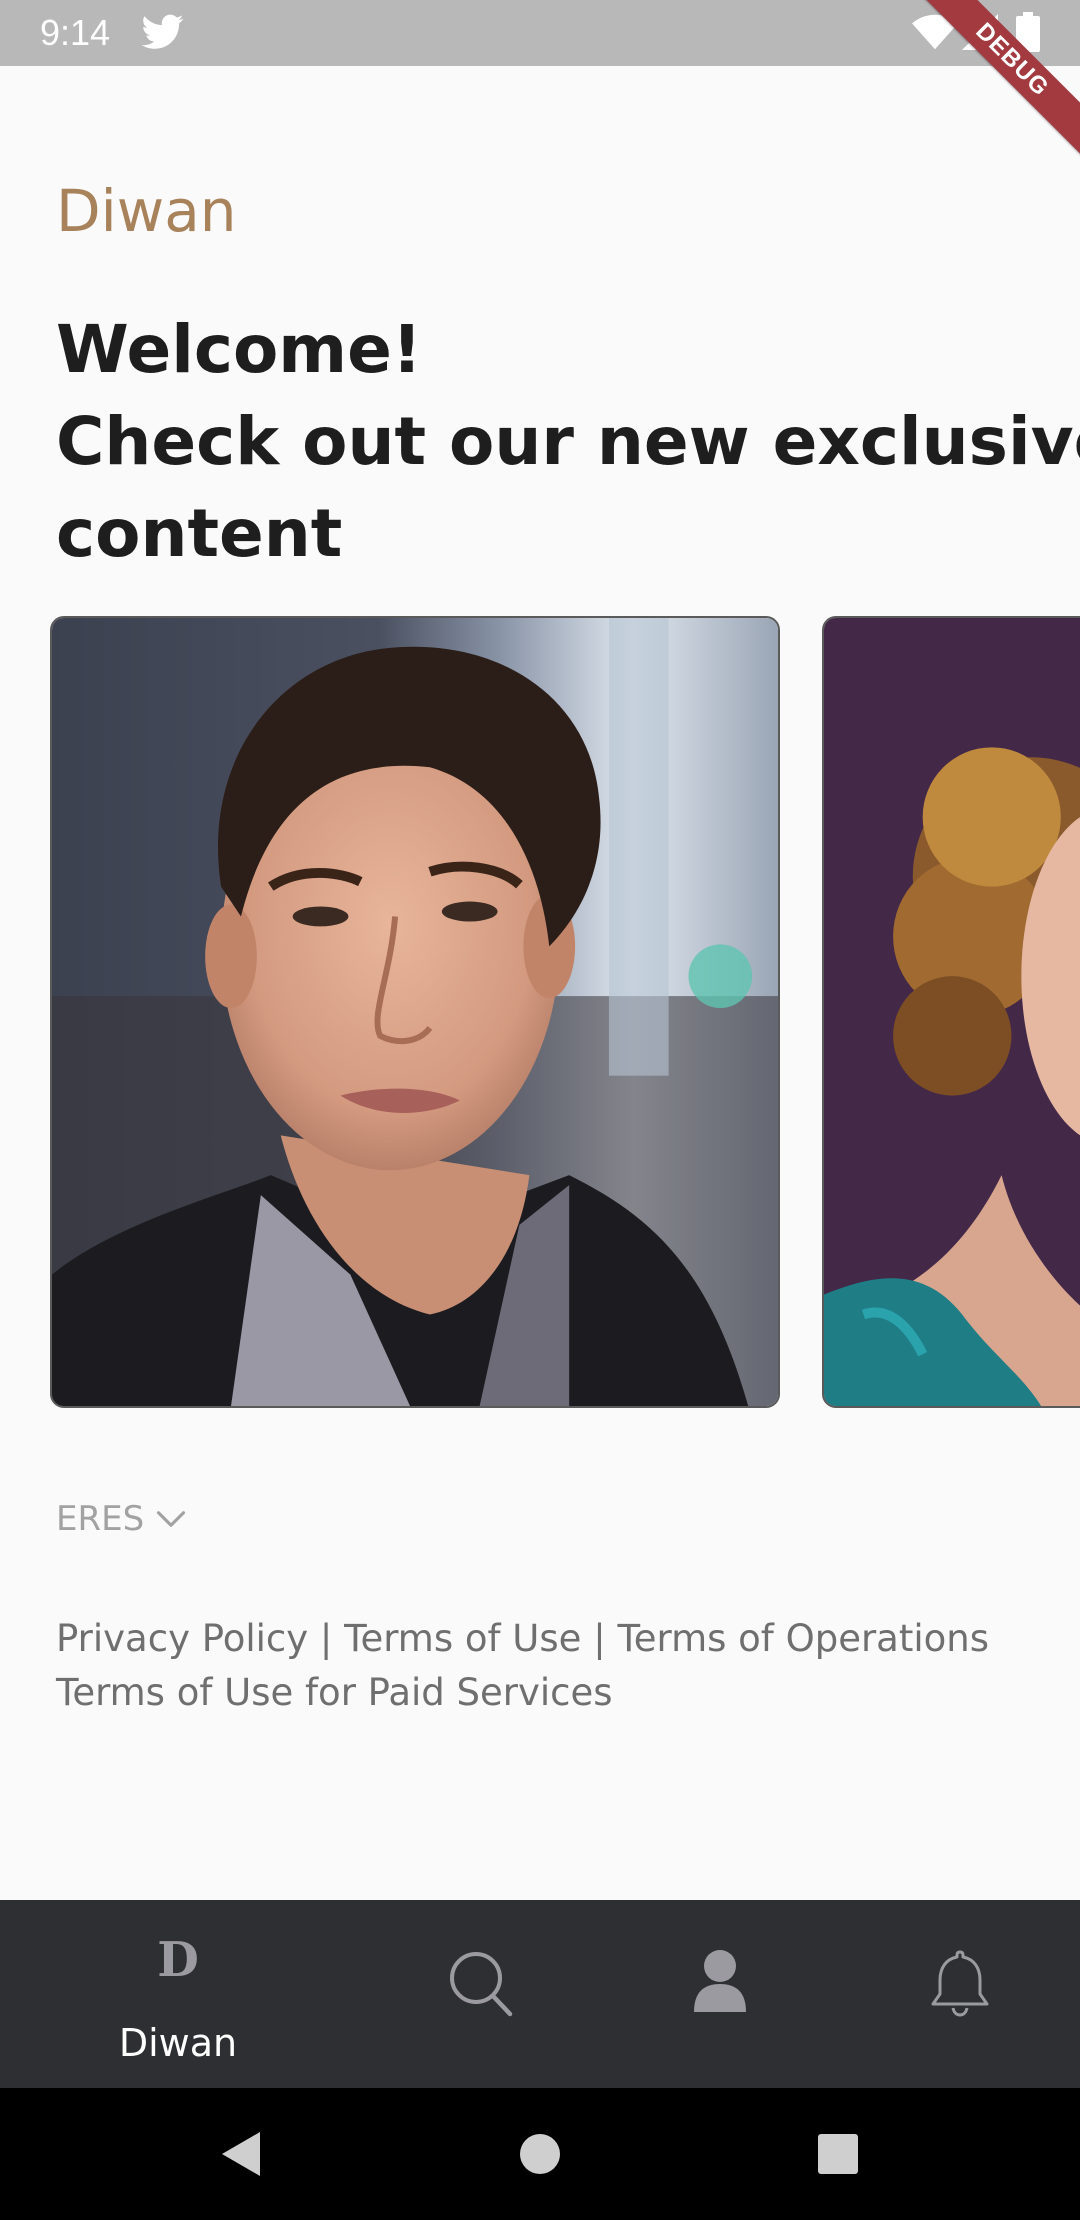 The width and height of the screenshot is (1080, 2220). Describe the element at coordinates (334, 1692) in the screenshot. I see `terms-paid-services-link: Terms of Use for Paid Services` at that location.